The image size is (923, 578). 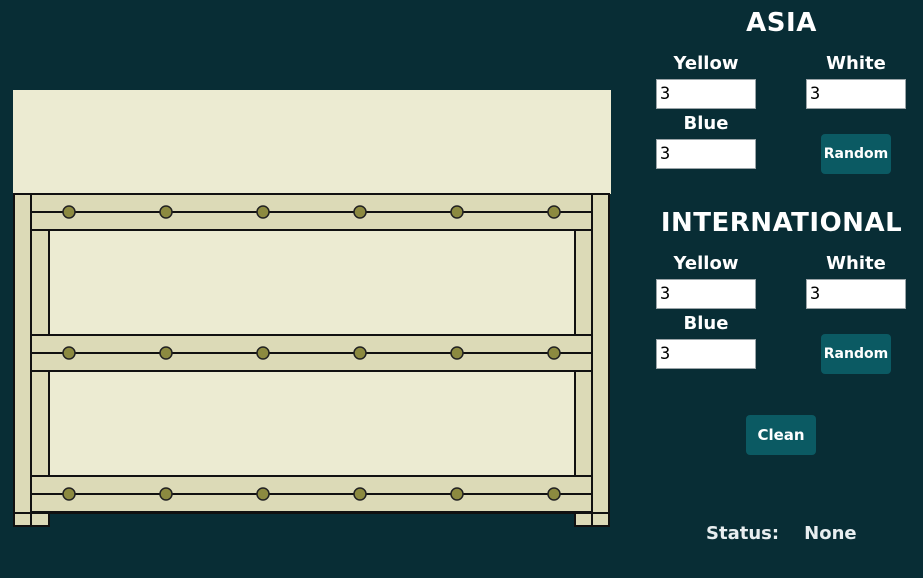 I want to click on asia-blue-label: Blue, so click(x=706, y=123).